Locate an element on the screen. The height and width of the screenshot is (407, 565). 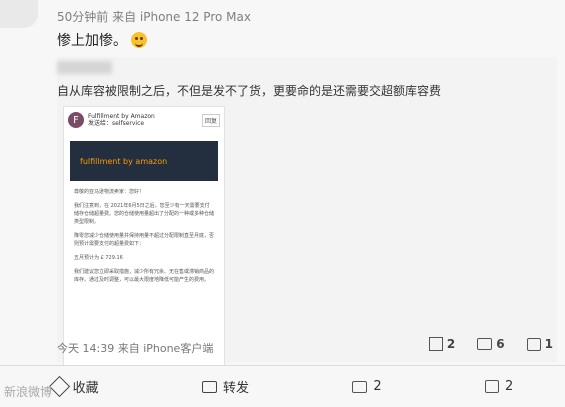
quoted-meta: 今天 14:39 来自 iPhone客户端 is located at coordinates (135, 348).